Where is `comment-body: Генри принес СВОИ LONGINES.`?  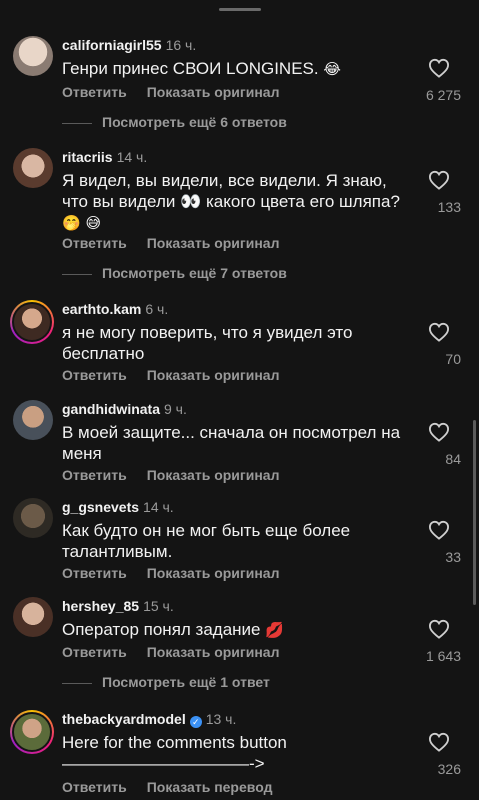 comment-body: Генри принес СВОИ LONGINES. is located at coordinates (190, 68).